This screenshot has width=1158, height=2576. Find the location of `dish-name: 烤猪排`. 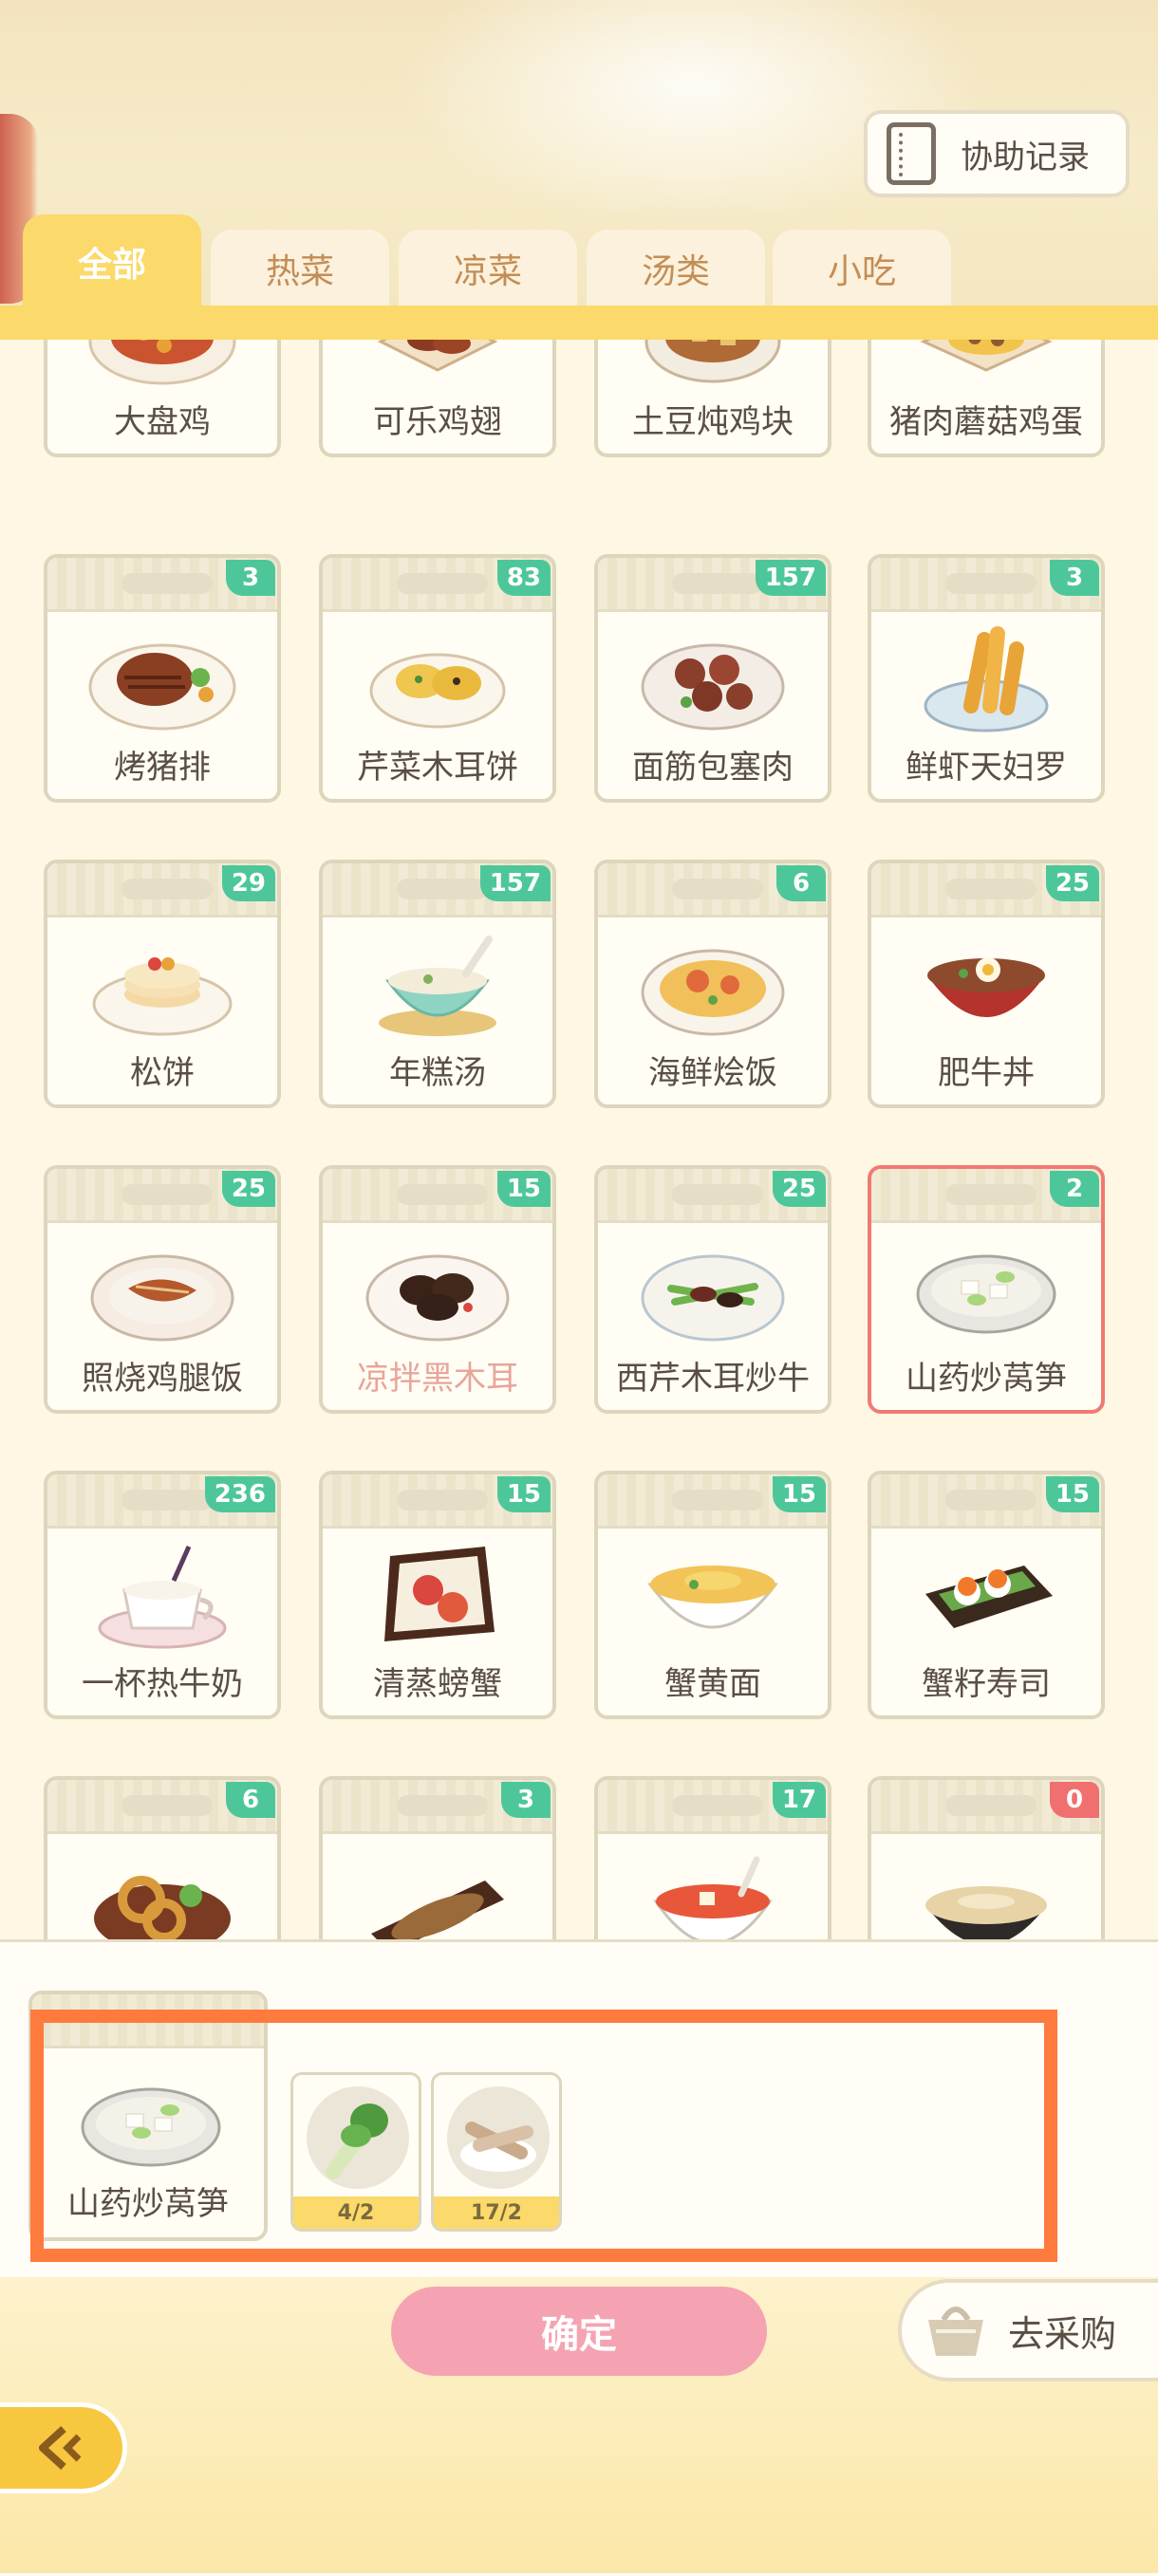

dish-name: 烤猪排 is located at coordinates (162, 768).